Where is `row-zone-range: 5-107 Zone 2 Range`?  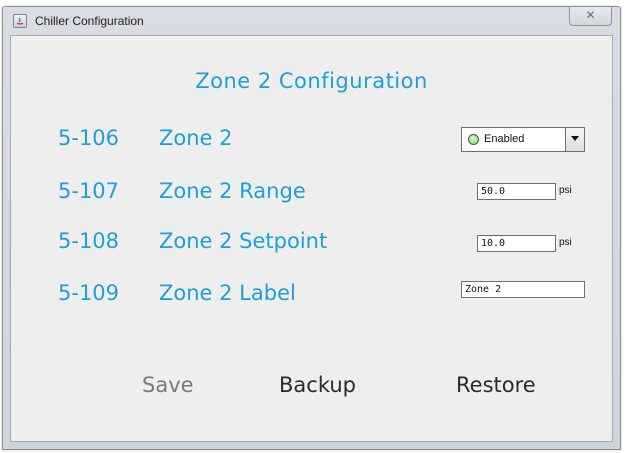 row-zone-range: 5-107 Zone 2 Range is located at coordinates (182, 191).